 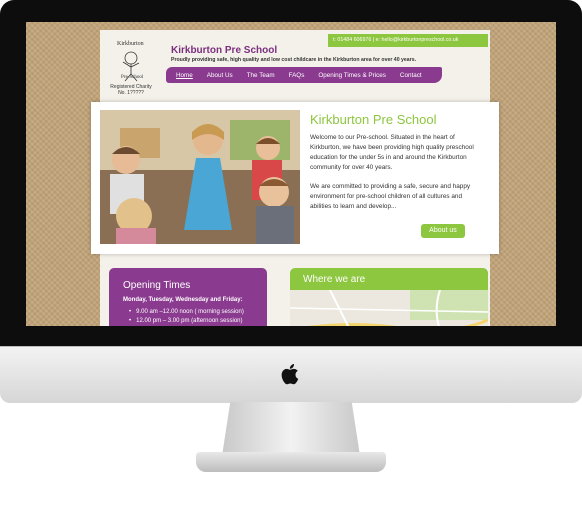 What do you see at coordinates (184, 75) in the screenshot?
I see `nav-home: Home` at bounding box center [184, 75].